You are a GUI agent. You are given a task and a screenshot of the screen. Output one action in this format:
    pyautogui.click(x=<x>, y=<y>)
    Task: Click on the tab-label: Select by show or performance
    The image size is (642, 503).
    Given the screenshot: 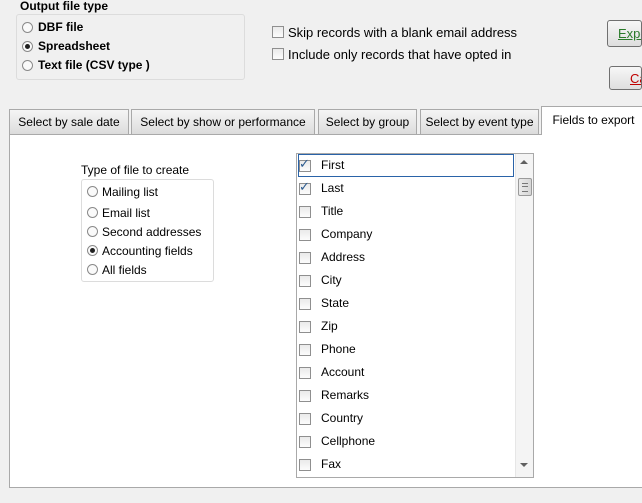 What is the action you would take?
    pyautogui.click(x=223, y=122)
    